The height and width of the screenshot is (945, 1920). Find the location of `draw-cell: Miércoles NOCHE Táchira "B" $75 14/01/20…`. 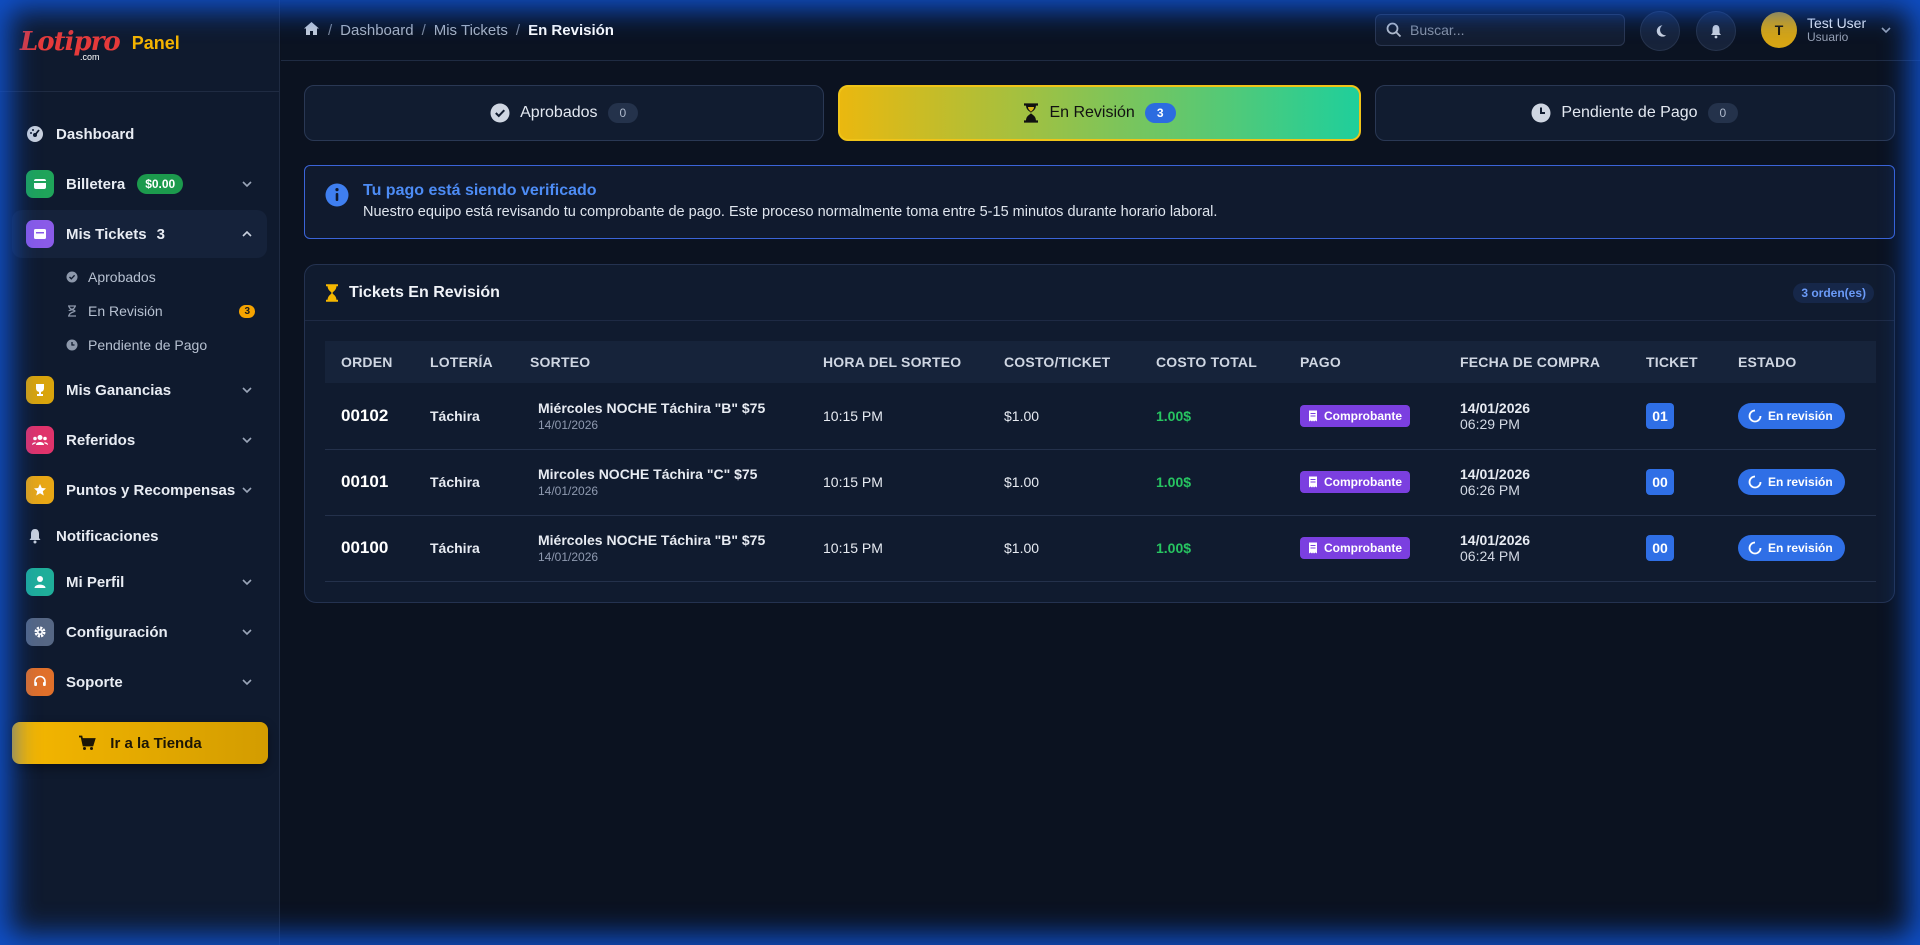

draw-cell: Miércoles NOCHE Táchira "B" $75 14/01/20… is located at coordinates (660, 548).